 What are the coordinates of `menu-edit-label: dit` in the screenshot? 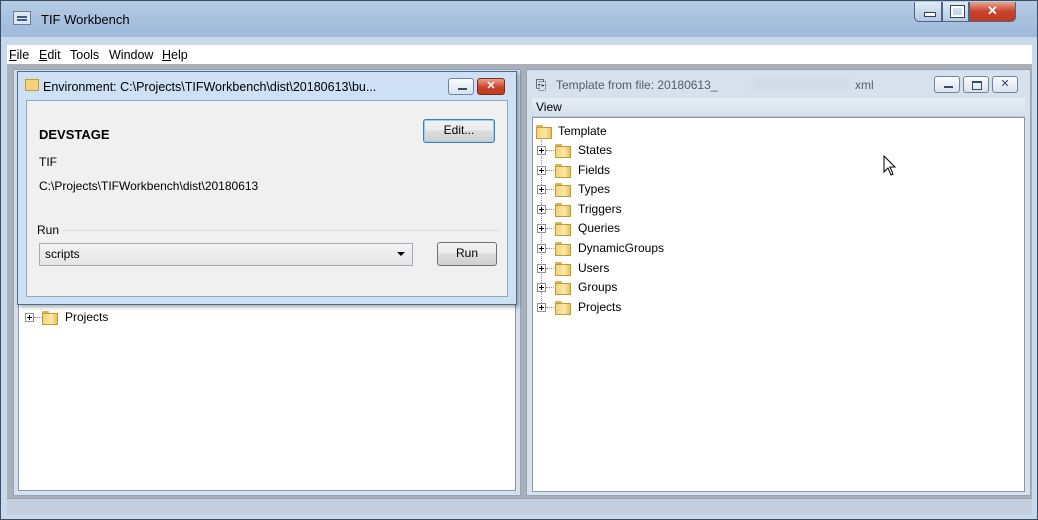 It's located at (54, 55).